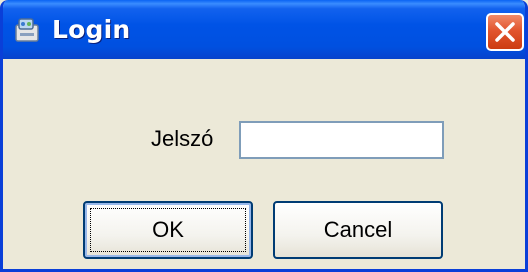 Image resolution: width=528 pixels, height=272 pixels. Describe the element at coordinates (27, 30) in the screenshot. I see `app-icon` at that location.